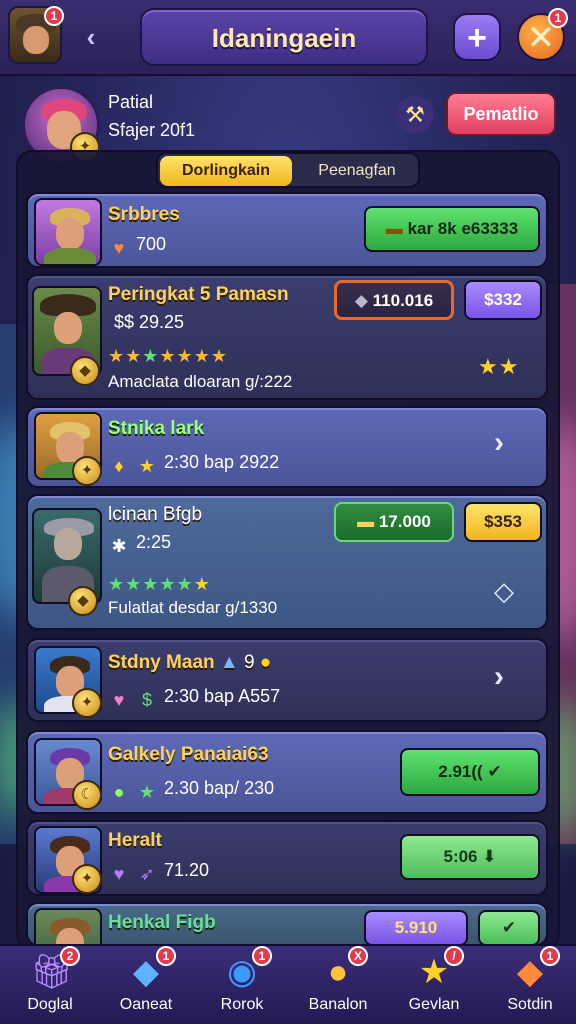 Image resolution: width=576 pixels, height=1024 pixels. Describe the element at coordinates (119, 546) in the screenshot. I see `sparkle-icon: ✱` at that location.